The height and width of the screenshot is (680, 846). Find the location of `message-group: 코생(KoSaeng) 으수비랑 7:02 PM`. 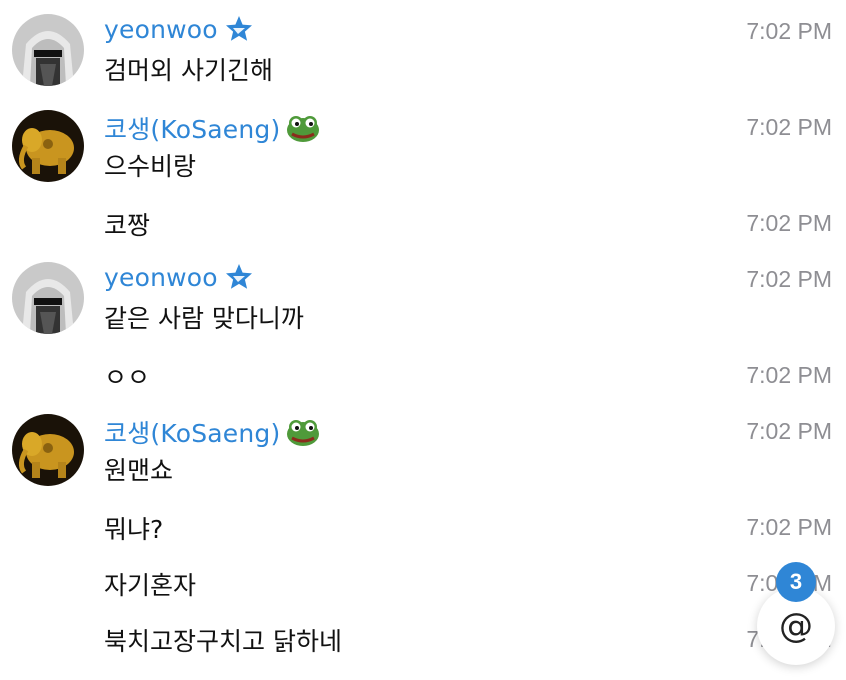

message-group: 코생(KoSaeng) 으수비랑 7:02 PM is located at coordinates (423, 146).